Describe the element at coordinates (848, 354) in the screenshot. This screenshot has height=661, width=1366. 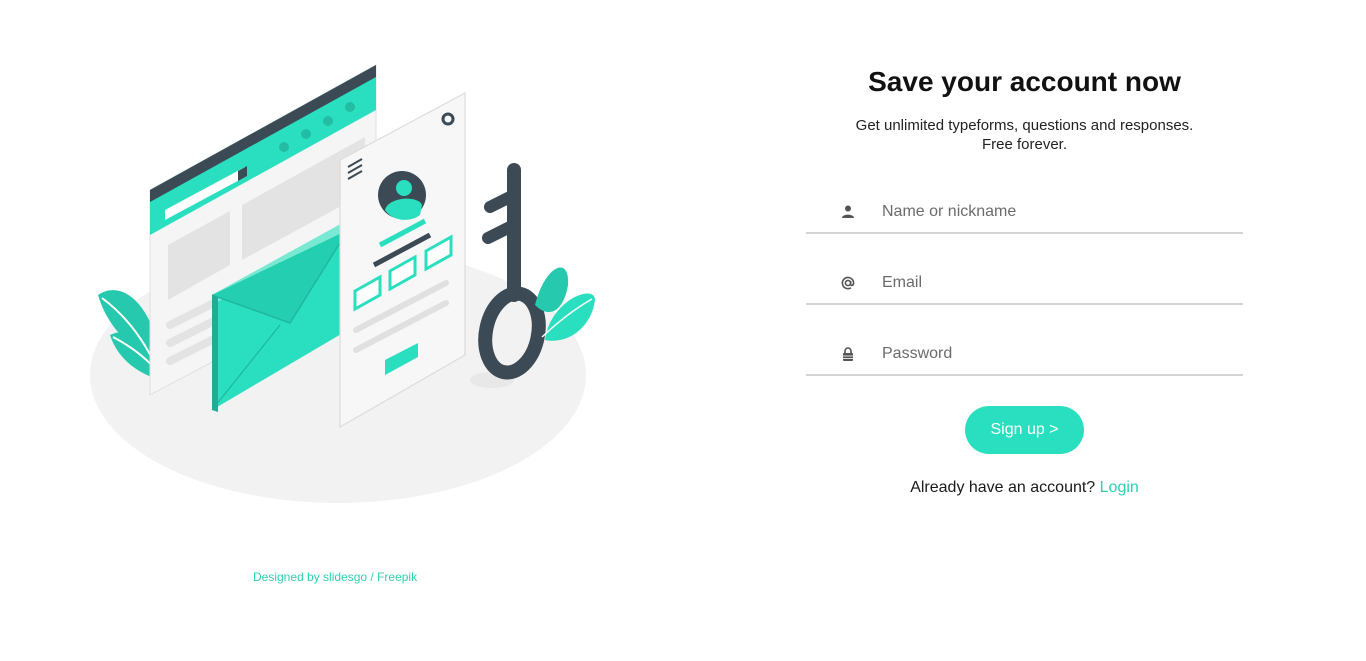
I see `lock-icon` at that location.